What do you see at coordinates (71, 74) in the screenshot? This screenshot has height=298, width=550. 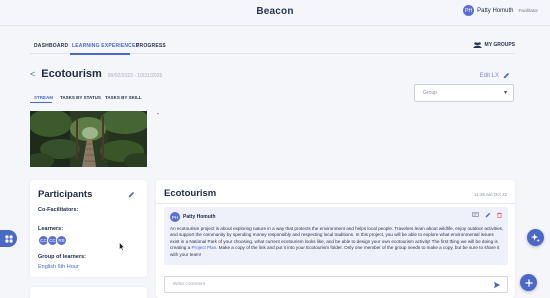 I see `page-title: Ecotourism` at bounding box center [71, 74].